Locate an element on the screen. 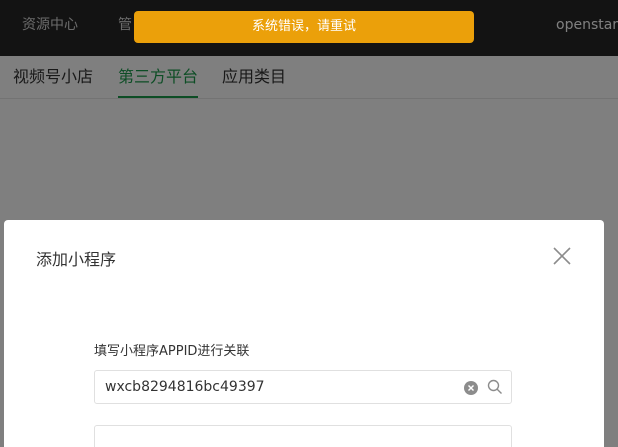 This screenshot has width=618, height=447. clear-icon is located at coordinates (471, 387).